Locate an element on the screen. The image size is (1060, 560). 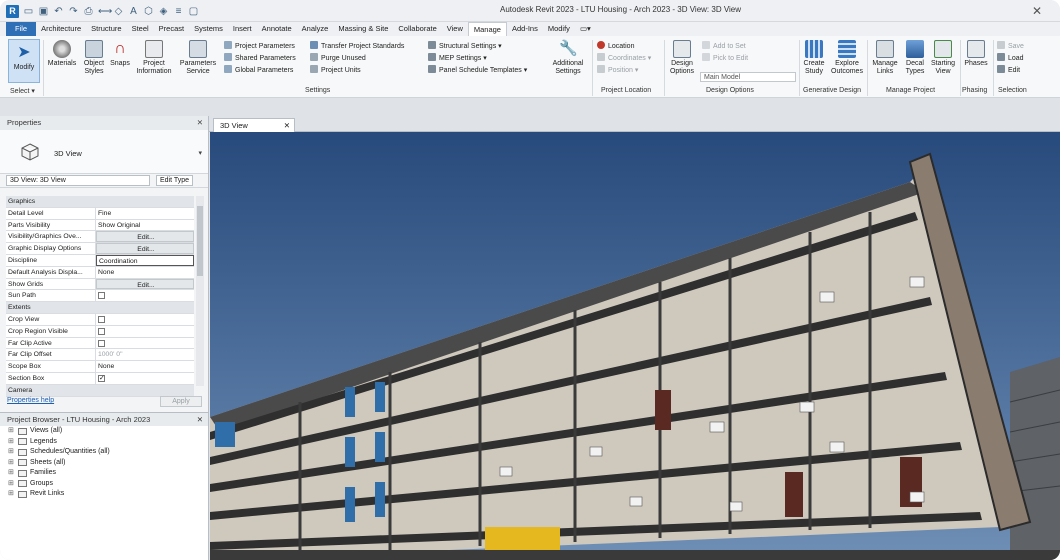
apply-button: Apply is located at coordinates (181, 401).